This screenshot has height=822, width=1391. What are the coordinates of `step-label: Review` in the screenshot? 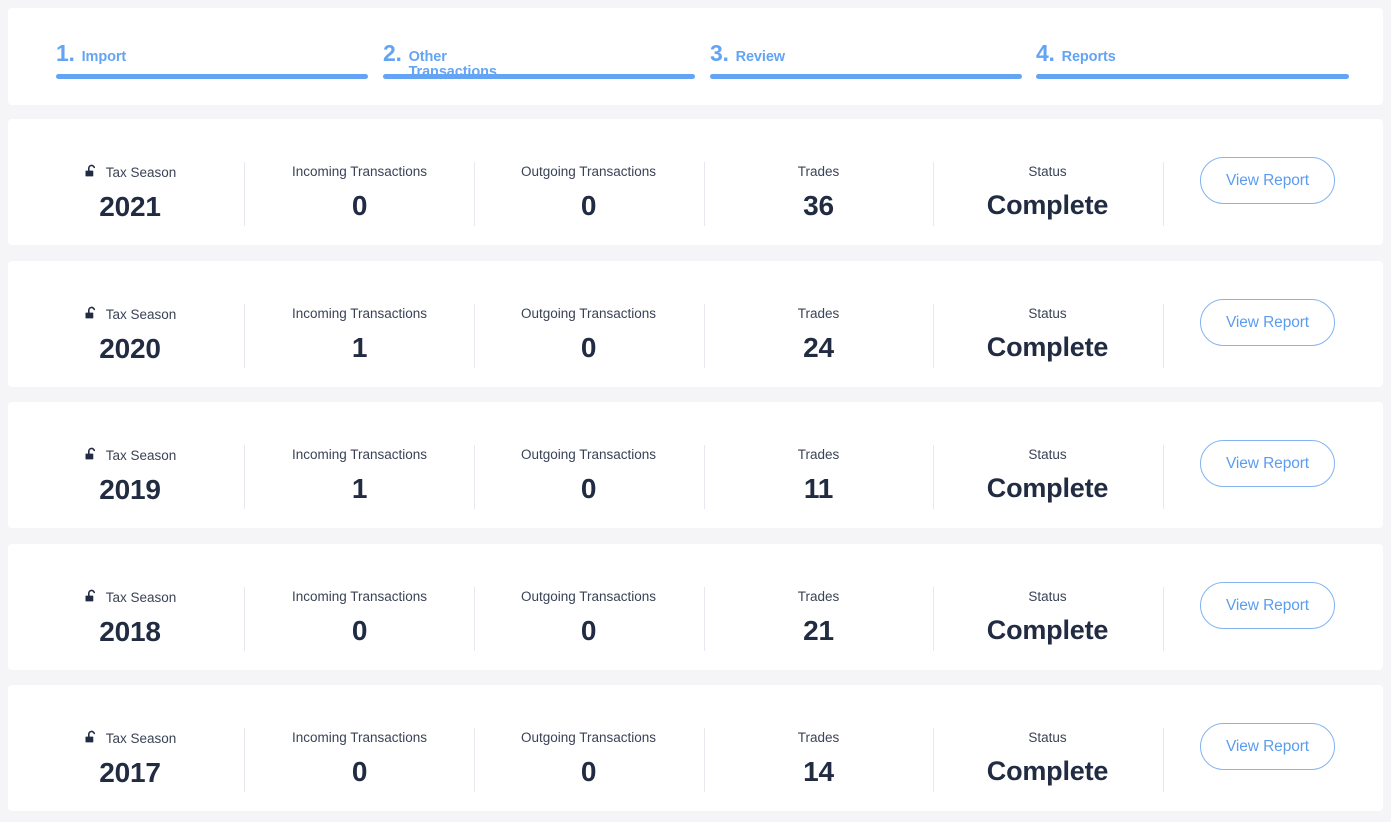 It's located at (760, 57).